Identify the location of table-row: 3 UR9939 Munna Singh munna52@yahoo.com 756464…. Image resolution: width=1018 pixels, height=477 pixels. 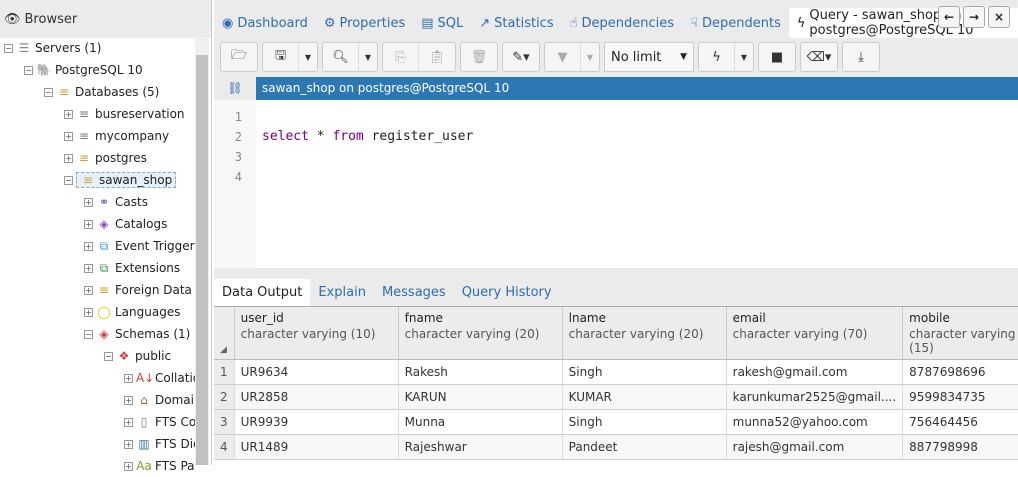
(616, 422).